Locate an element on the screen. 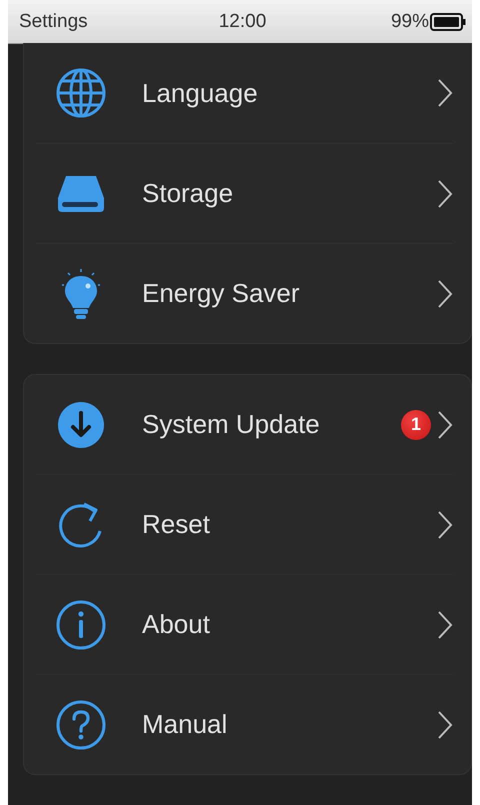  settings-item: Language is located at coordinates (244, 93).